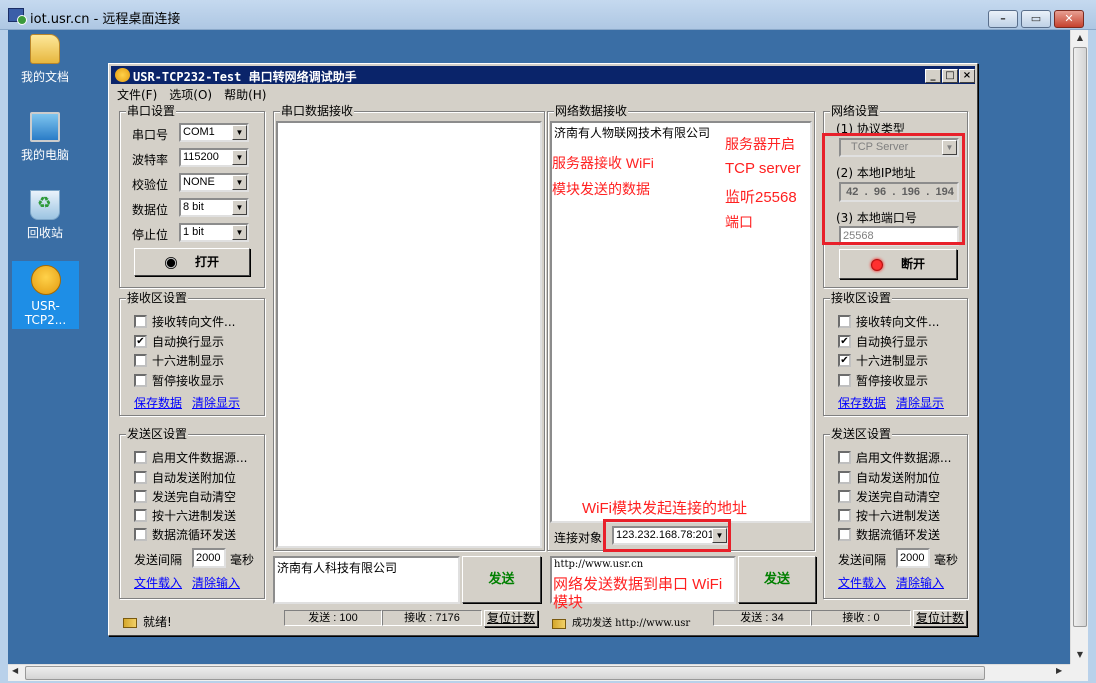  What do you see at coordinates (190, 95) in the screenshot?
I see `menu-options: 选项(O)` at bounding box center [190, 95].